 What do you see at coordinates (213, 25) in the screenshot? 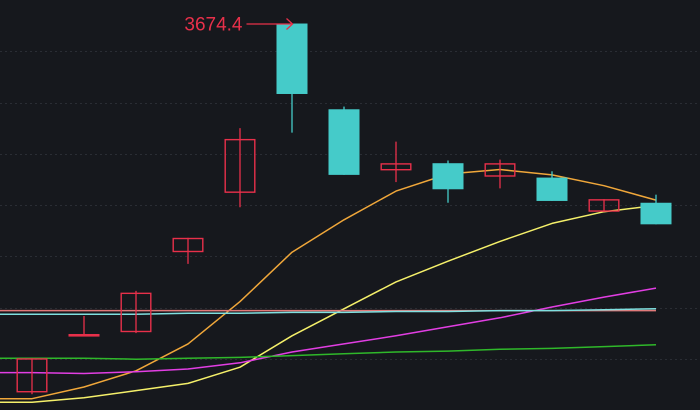
I see `high-price-annotation: 3674.4` at bounding box center [213, 25].